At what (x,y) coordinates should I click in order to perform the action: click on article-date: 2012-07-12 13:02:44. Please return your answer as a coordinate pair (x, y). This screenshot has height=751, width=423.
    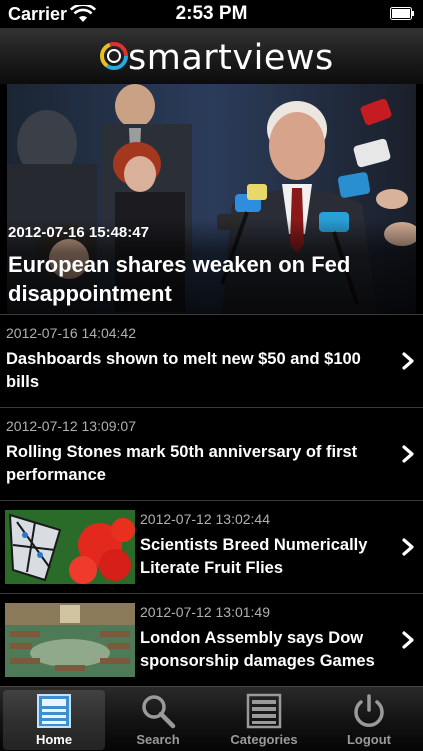
    Looking at the image, I should click on (205, 519).